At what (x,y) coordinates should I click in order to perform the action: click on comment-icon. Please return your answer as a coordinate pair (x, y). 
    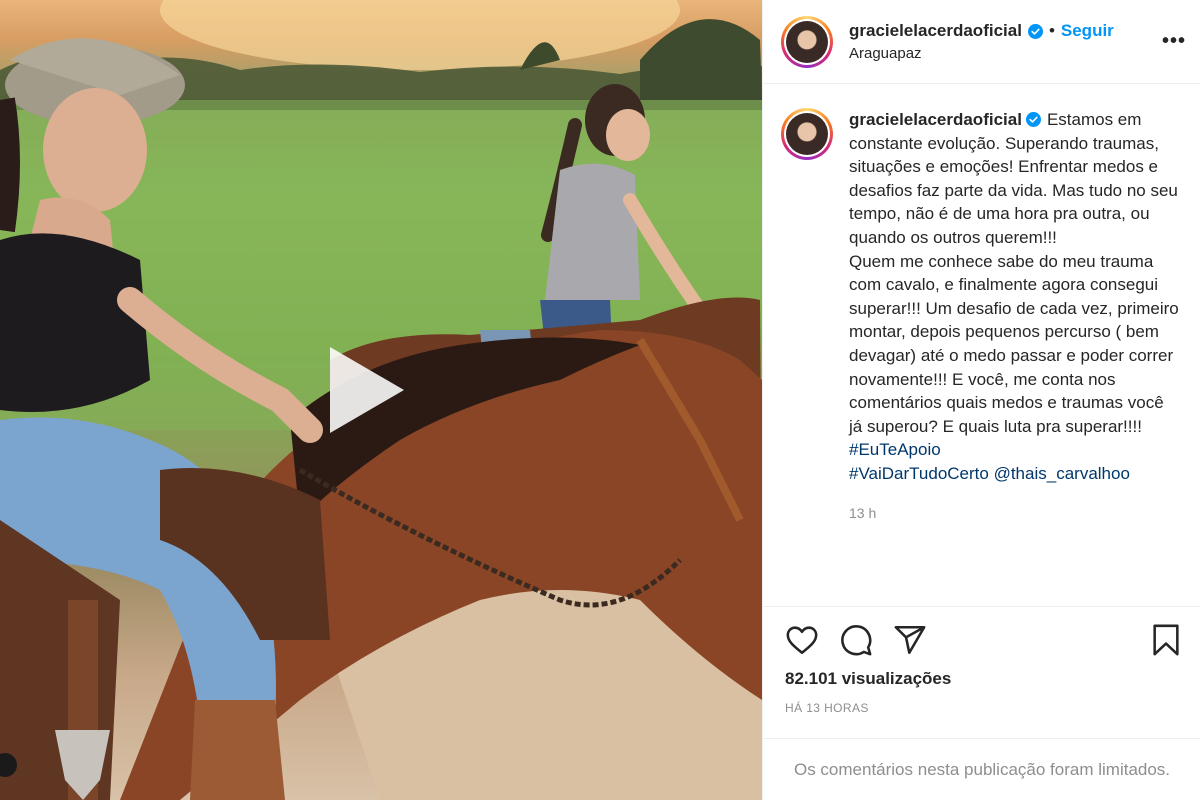
    Looking at the image, I should click on (856, 640).